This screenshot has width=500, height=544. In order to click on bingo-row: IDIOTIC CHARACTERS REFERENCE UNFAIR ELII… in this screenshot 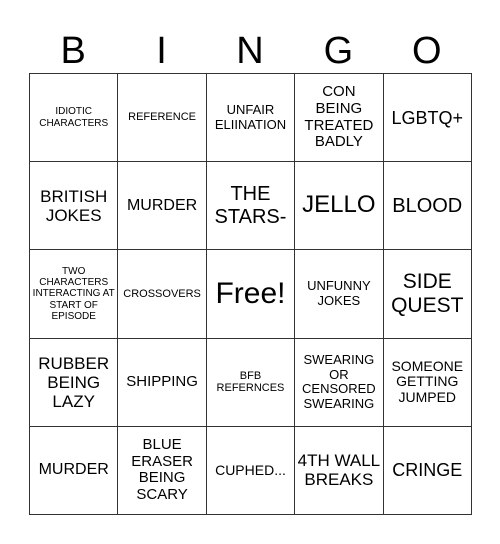, I will do `click(250, 117)`.